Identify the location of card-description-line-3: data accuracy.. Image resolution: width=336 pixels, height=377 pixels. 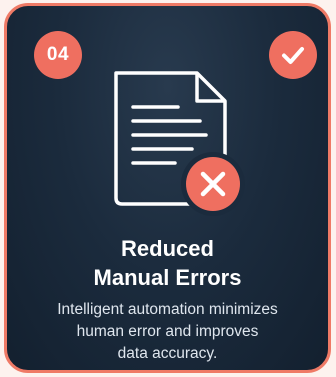
(167, 353).